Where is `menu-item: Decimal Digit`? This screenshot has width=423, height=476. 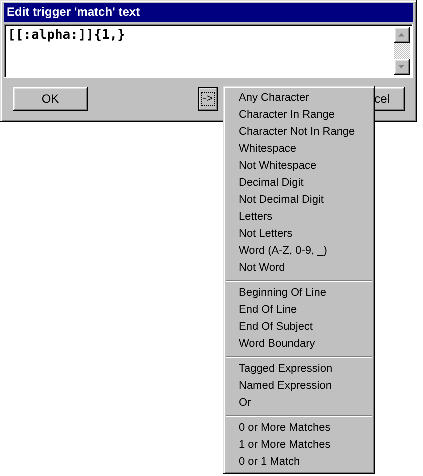
menu-item: Decimal Digit is located at coordinates (299, 183).